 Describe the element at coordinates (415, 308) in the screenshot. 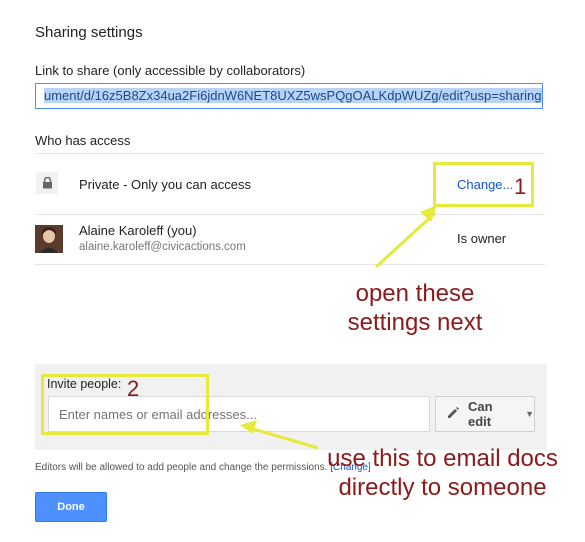

I see `annotation-text-1: open these settings next` at that location.